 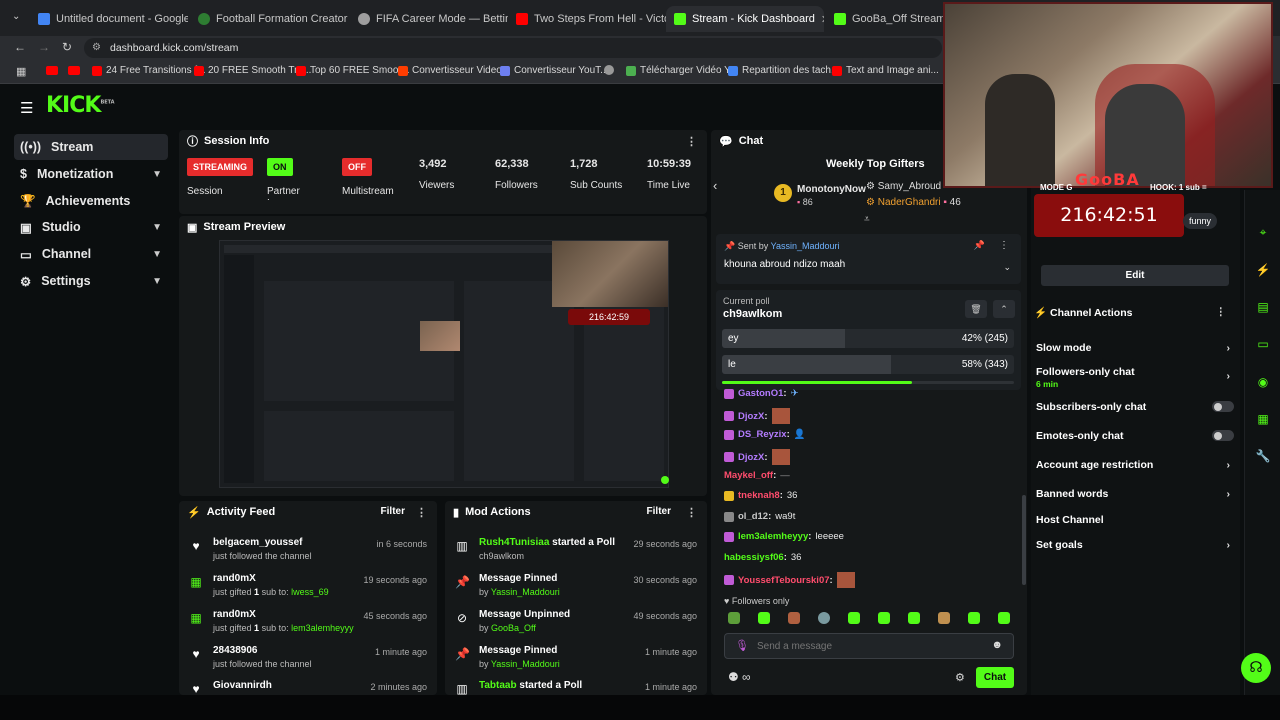 What do you see at coordinates (310, 592) in the screenshot?
I see `gift-target: lwess_69` at bounding box center [310, 592].